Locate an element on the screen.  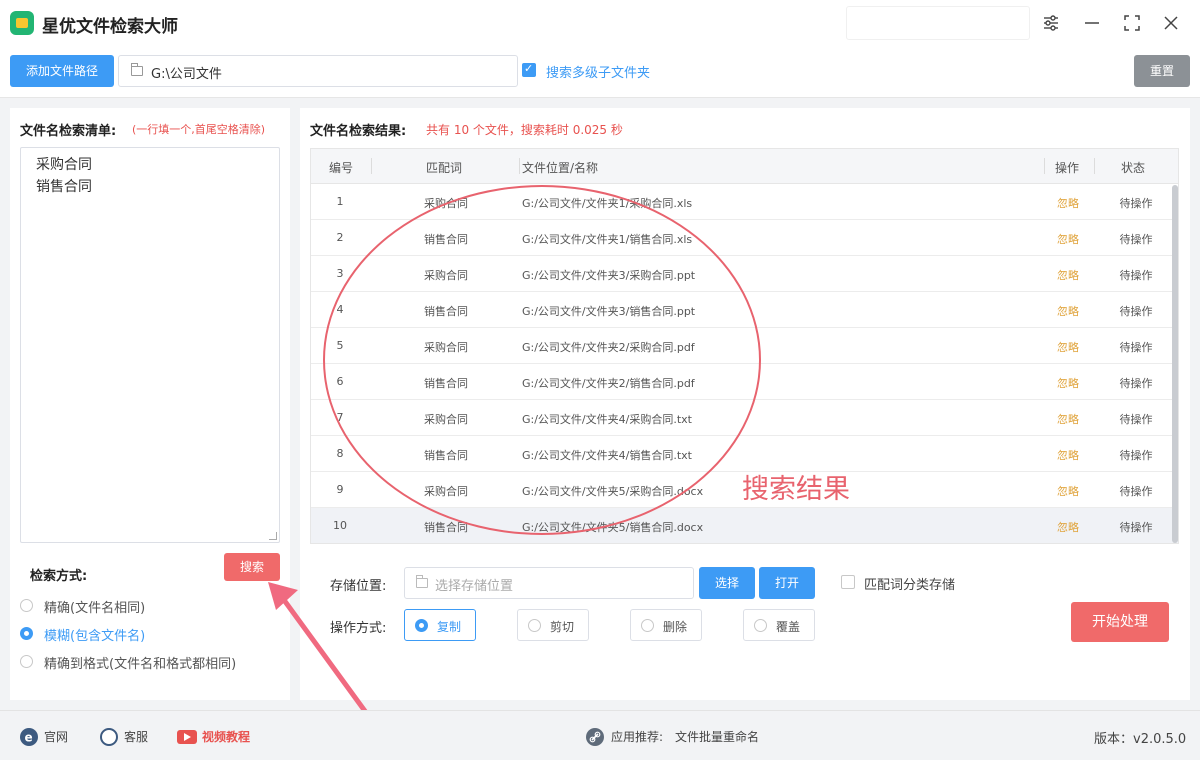
website-e-icon: e is located at coordinates (29, 737).